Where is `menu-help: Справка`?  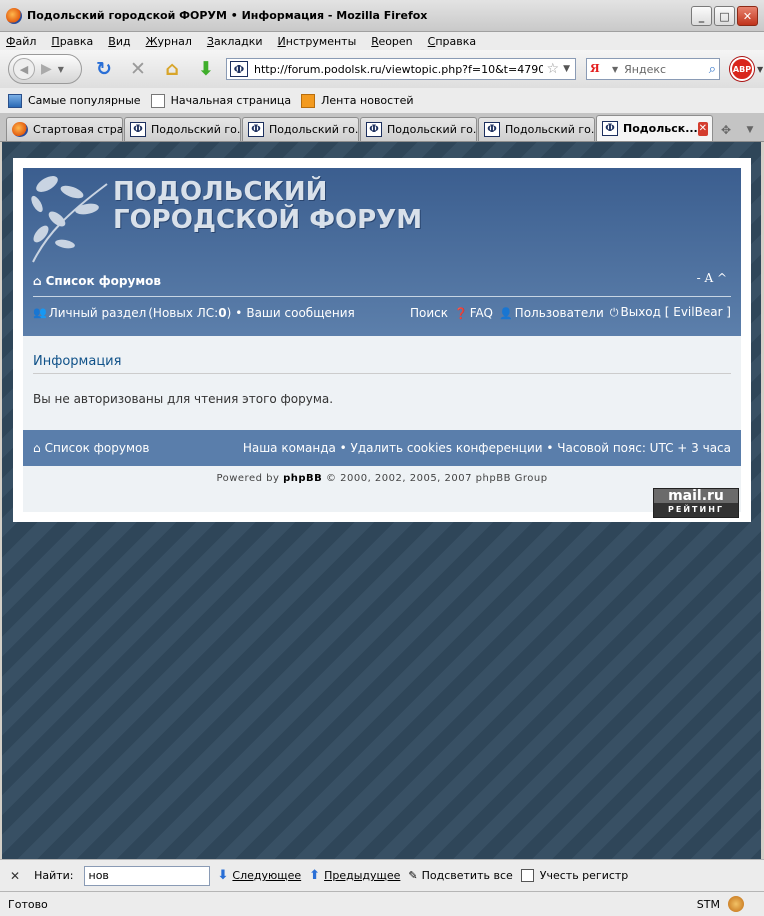
menu-help: Справка is located at coordinates (452, 41).